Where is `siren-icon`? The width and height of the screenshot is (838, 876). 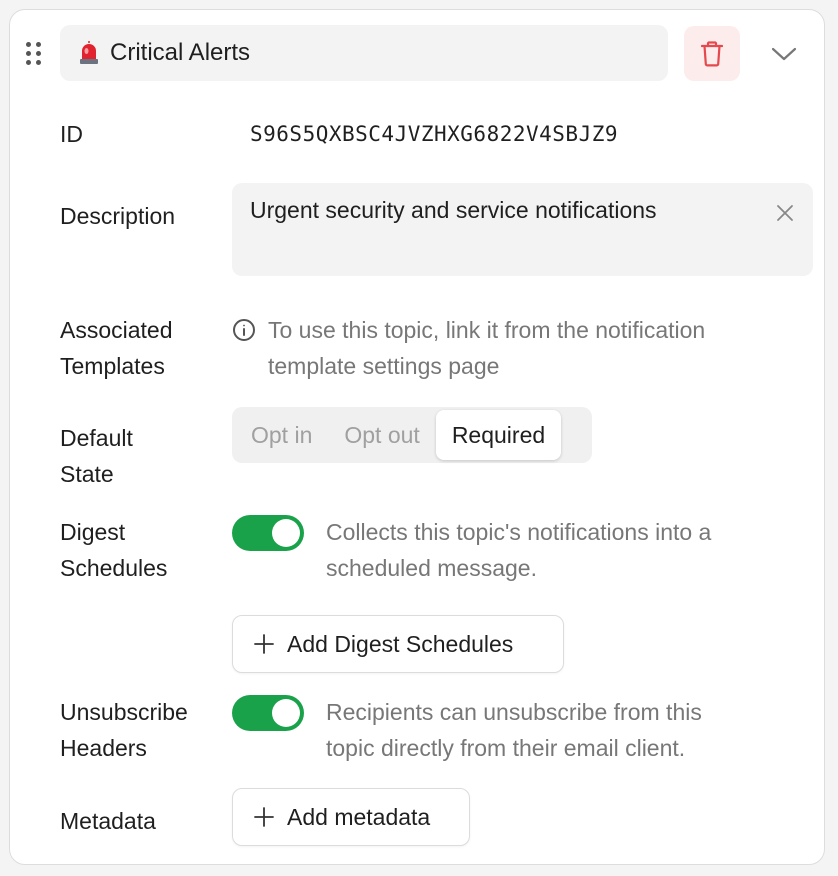
siren-icon is located at coordinates (89, 53).